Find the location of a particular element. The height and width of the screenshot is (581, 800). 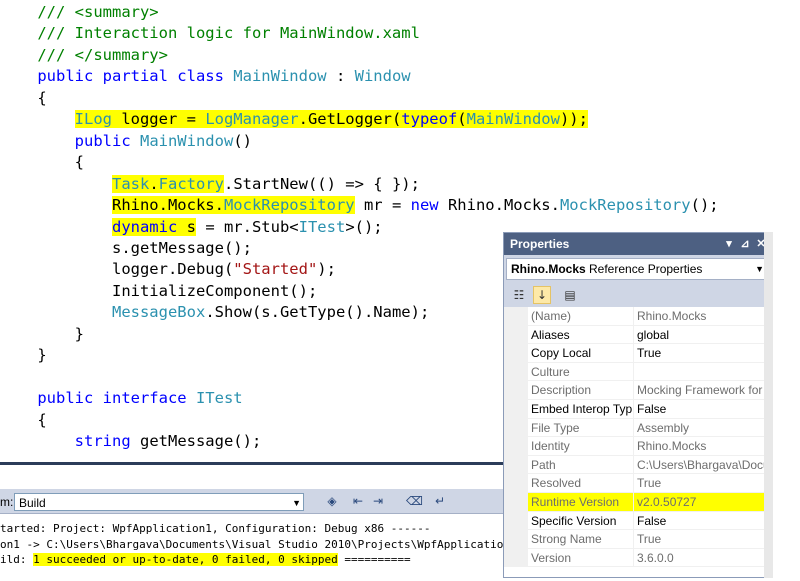

property-row: Aliases global is located at coordinates (635, 335).